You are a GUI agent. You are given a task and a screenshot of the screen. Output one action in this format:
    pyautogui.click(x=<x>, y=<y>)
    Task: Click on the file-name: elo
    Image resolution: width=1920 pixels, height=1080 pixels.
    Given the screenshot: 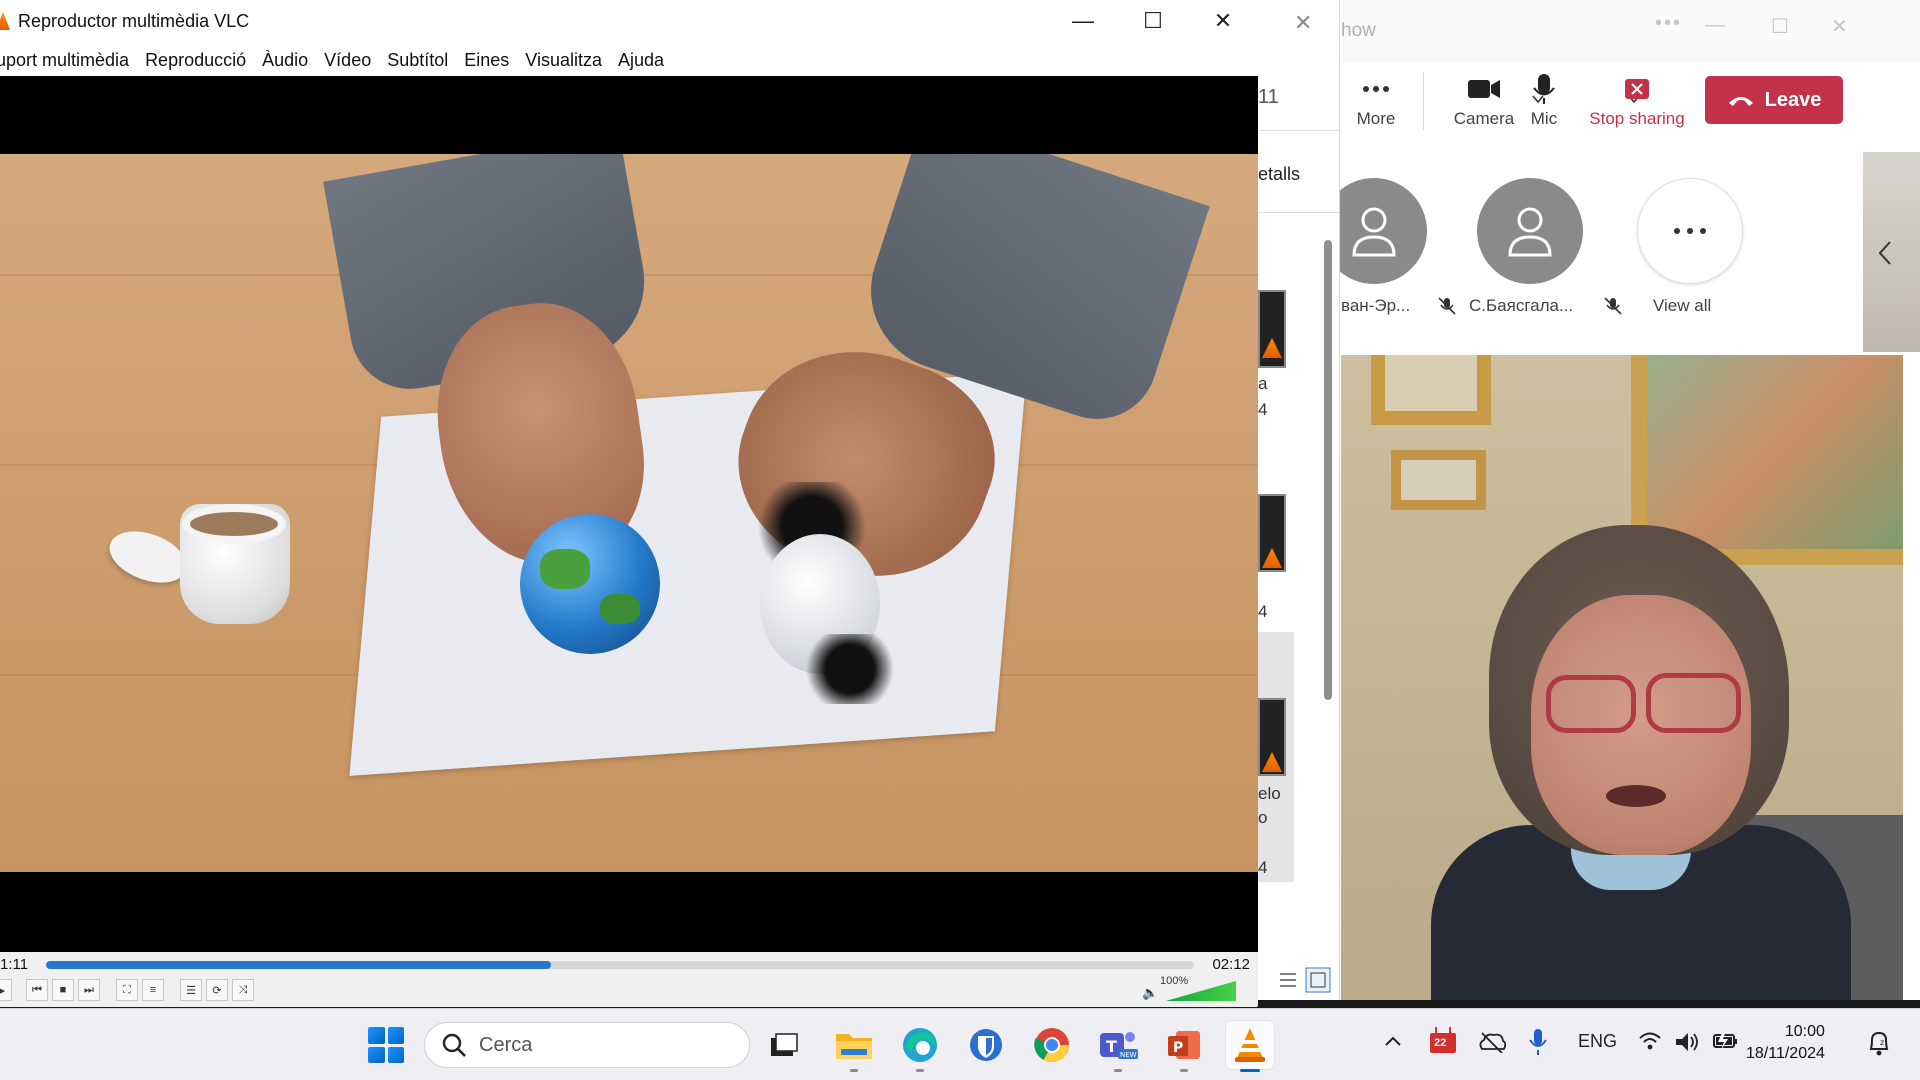 What is the action you would take?
    pyautogui.click(x=1269, y=794)
    